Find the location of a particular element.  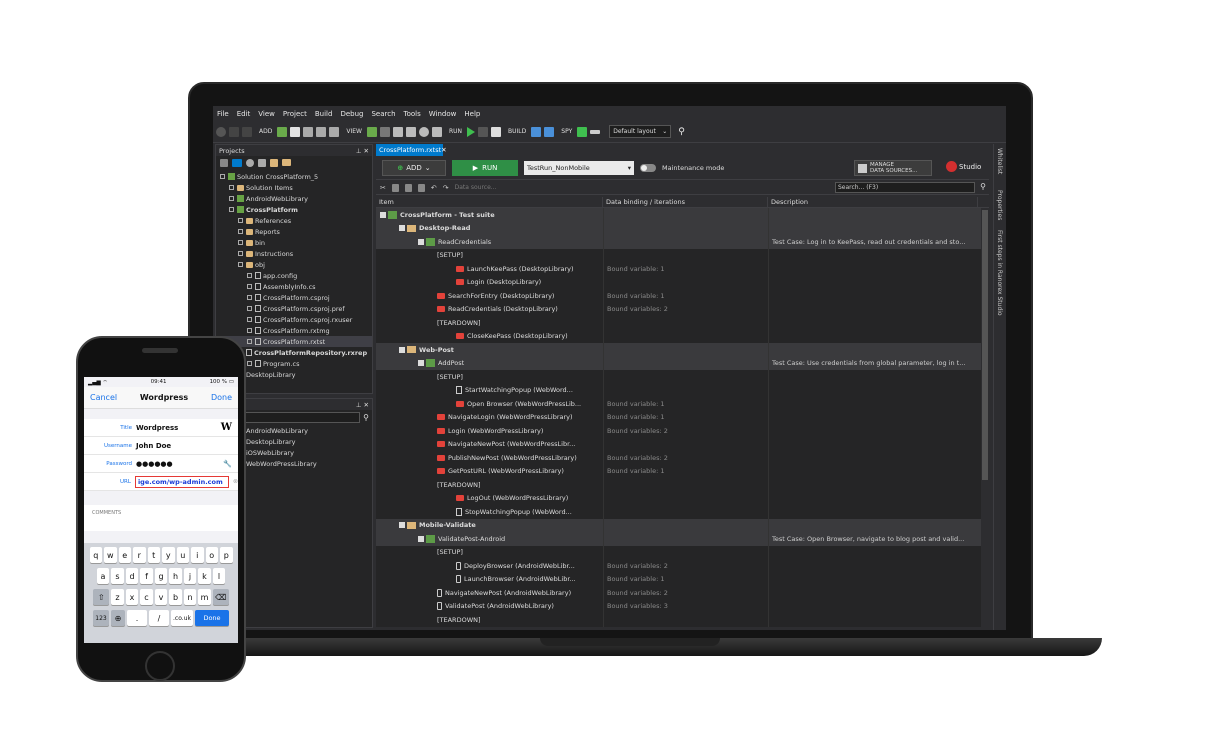

browser-item: WebWordPressLibrary is located at coordinates (309, 463).